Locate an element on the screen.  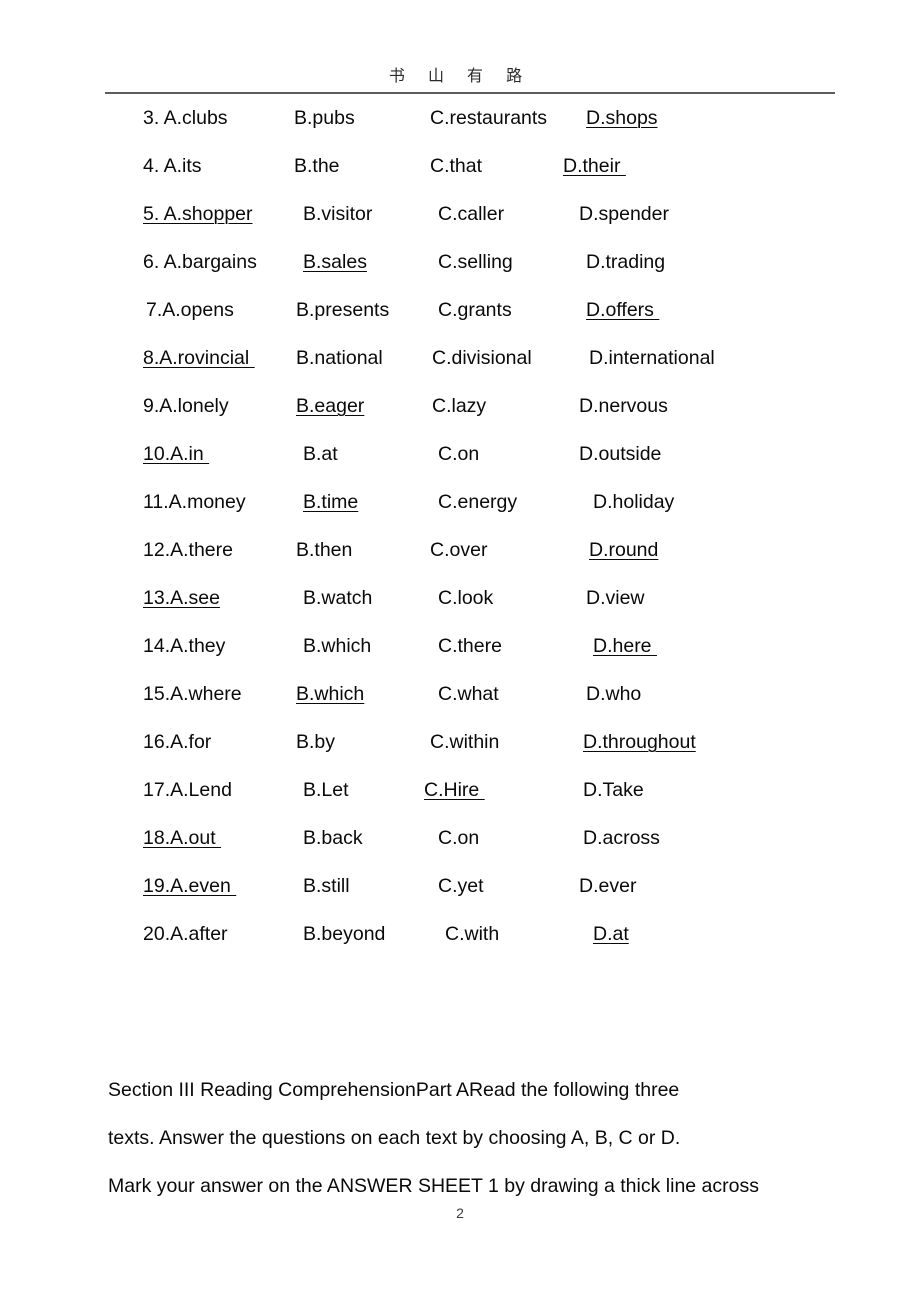
option-choice: D.spender is located at coordinates (624, 214).